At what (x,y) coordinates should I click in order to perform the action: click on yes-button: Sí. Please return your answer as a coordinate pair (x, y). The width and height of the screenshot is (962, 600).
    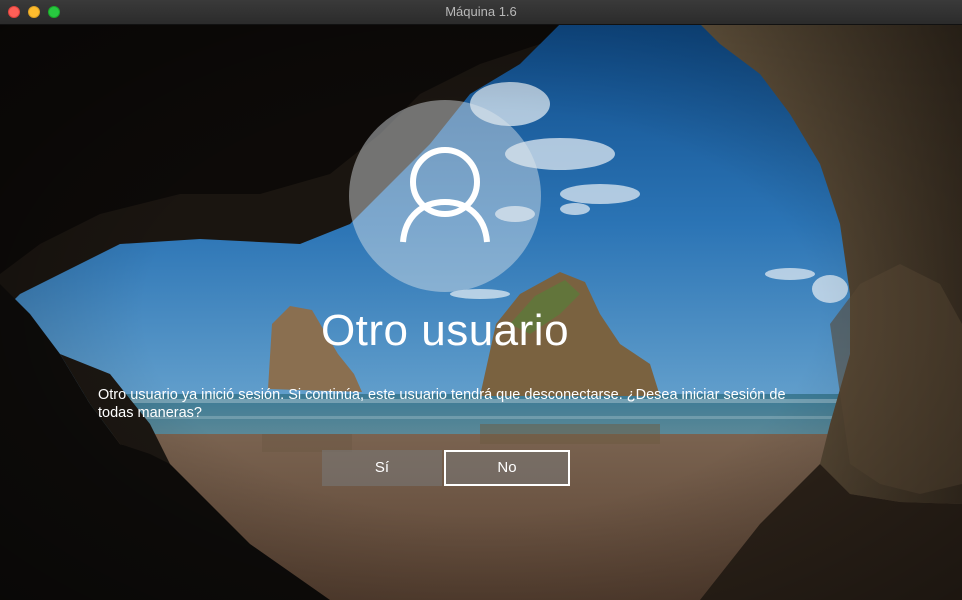
    Looking at the image, I should click on (382, 468).